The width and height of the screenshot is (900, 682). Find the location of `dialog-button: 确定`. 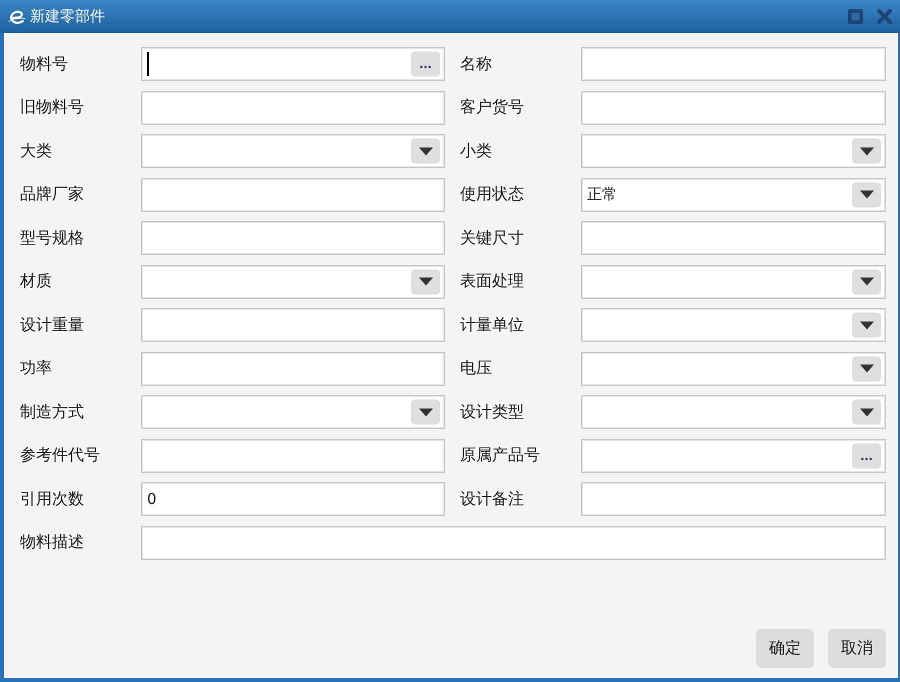

dialog-button: 确定 is located at coordinates (785, 648).